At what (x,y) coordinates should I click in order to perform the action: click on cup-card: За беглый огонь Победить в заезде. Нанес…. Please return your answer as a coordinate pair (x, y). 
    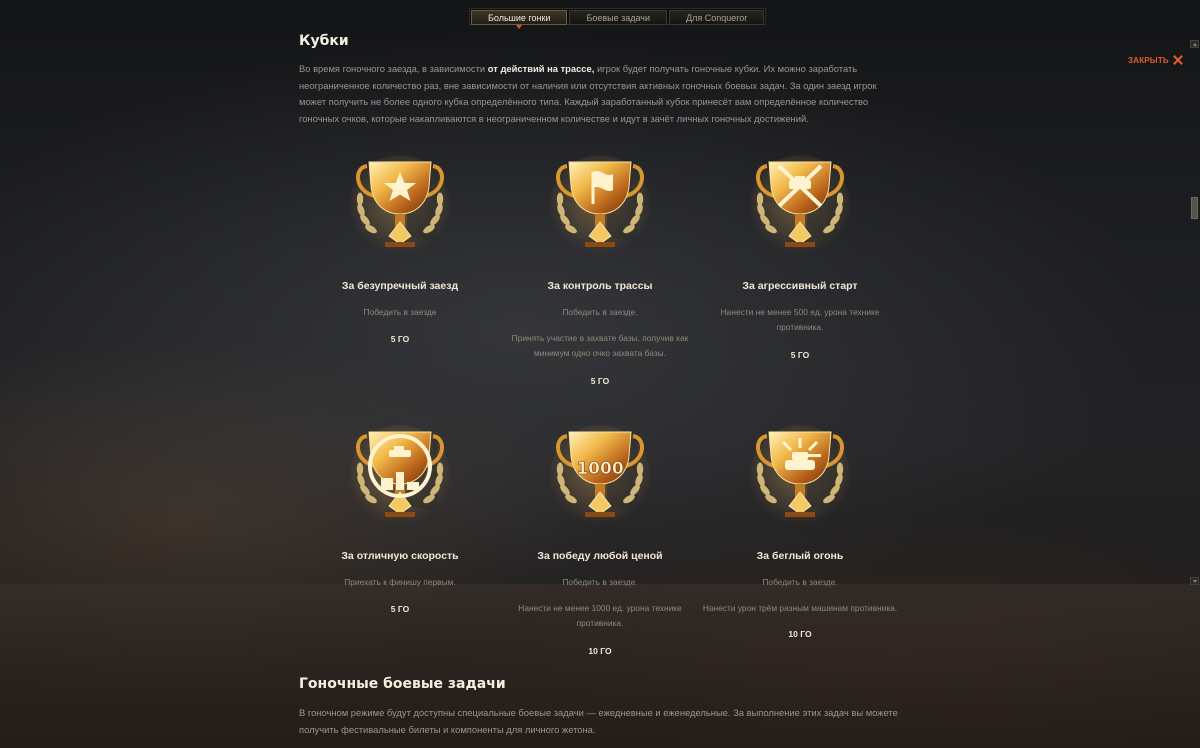
    Looking at the image, I should click on (800, 529).